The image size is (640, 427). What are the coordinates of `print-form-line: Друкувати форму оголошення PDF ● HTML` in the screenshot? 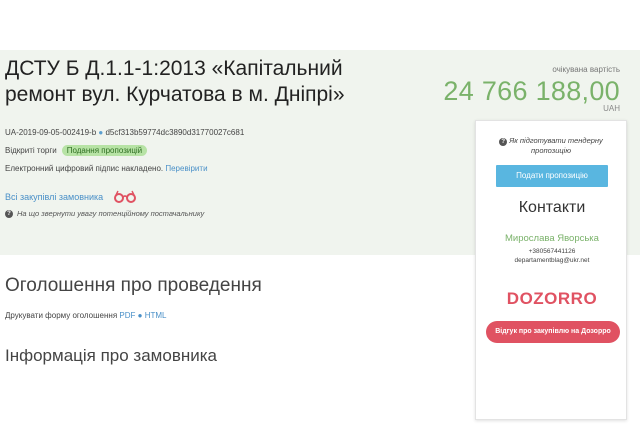 It's located at (85, 315).